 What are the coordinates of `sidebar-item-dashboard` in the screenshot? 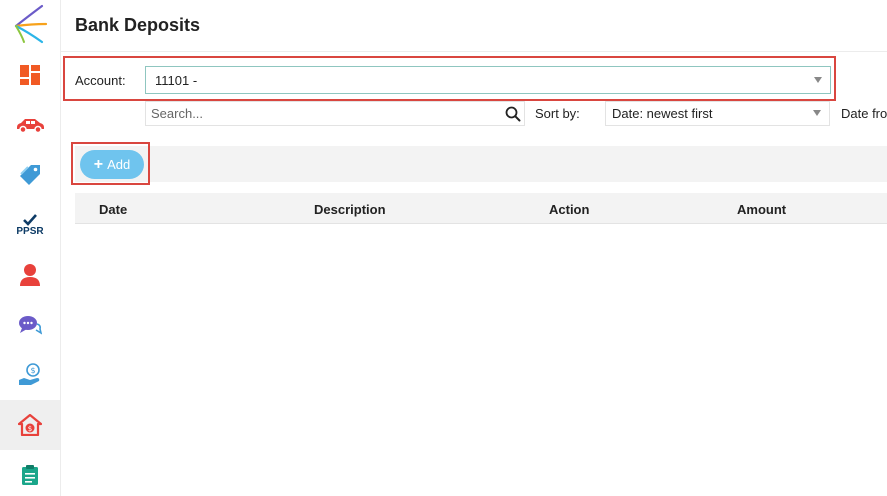 It's located at (30, 75).